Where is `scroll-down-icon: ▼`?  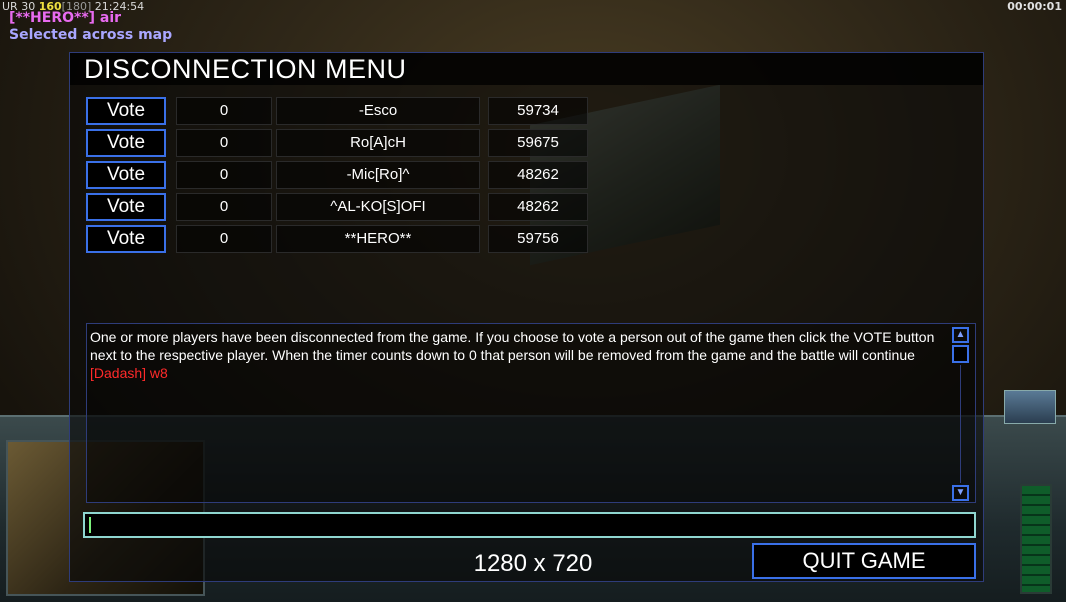 scroll-down-icon: ▼ is located at coordinates (960, 493).